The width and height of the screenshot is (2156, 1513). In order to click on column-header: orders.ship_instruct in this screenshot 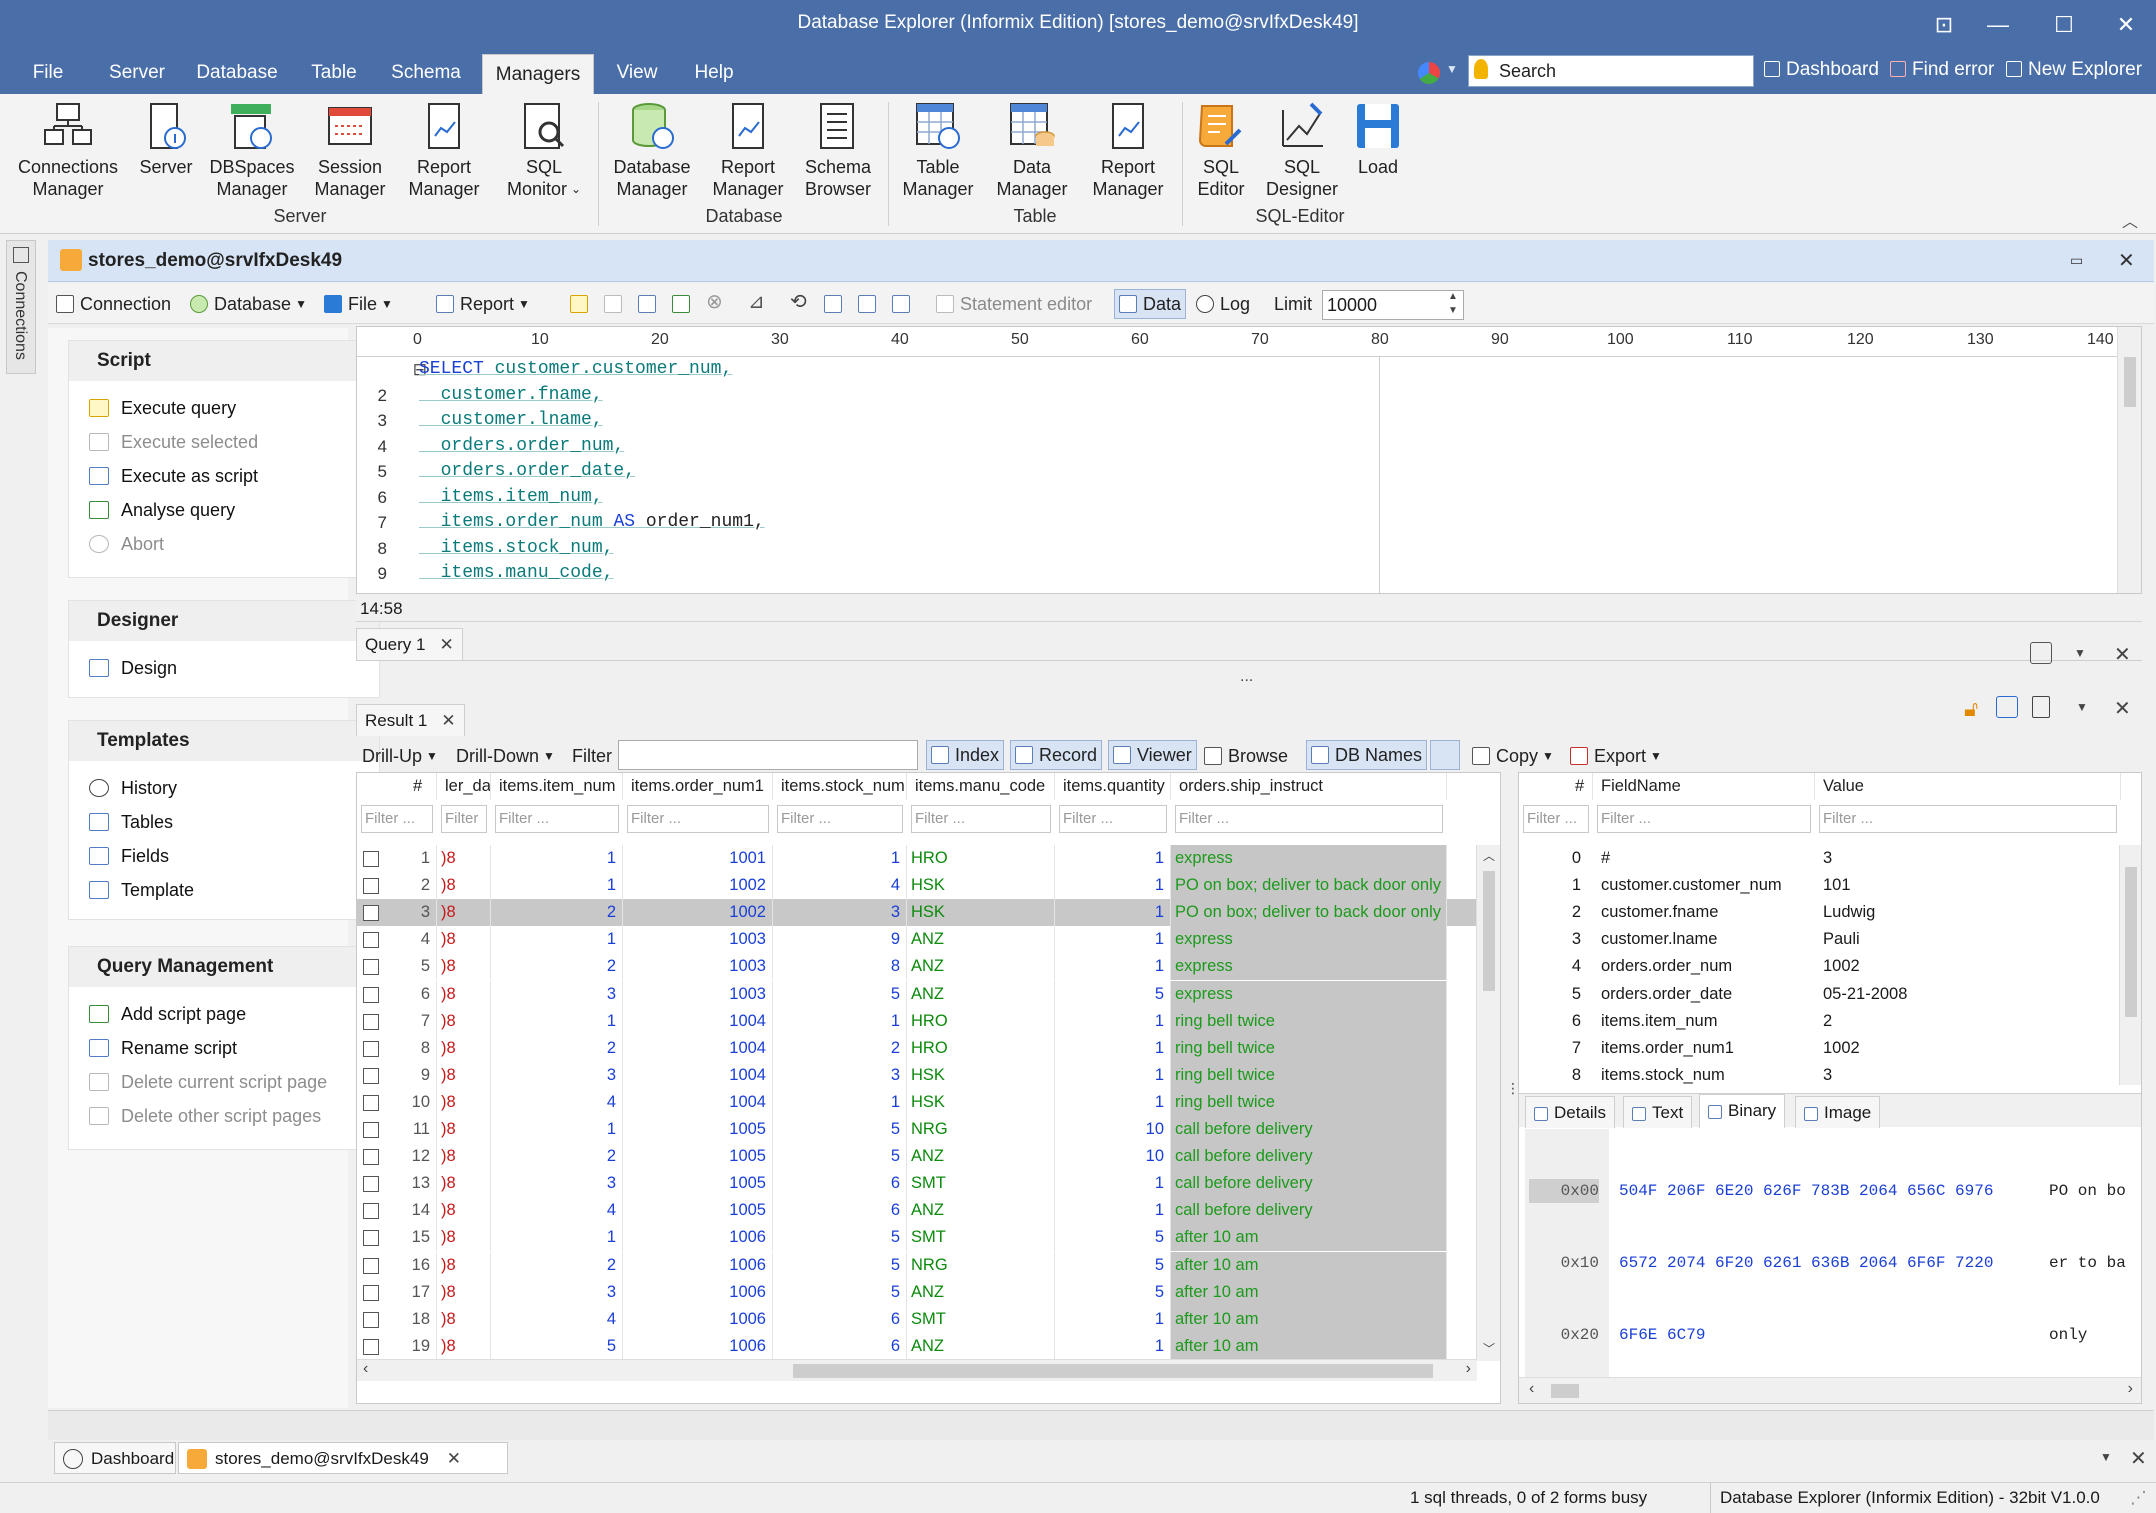, I will do `click(1309, 786)`.